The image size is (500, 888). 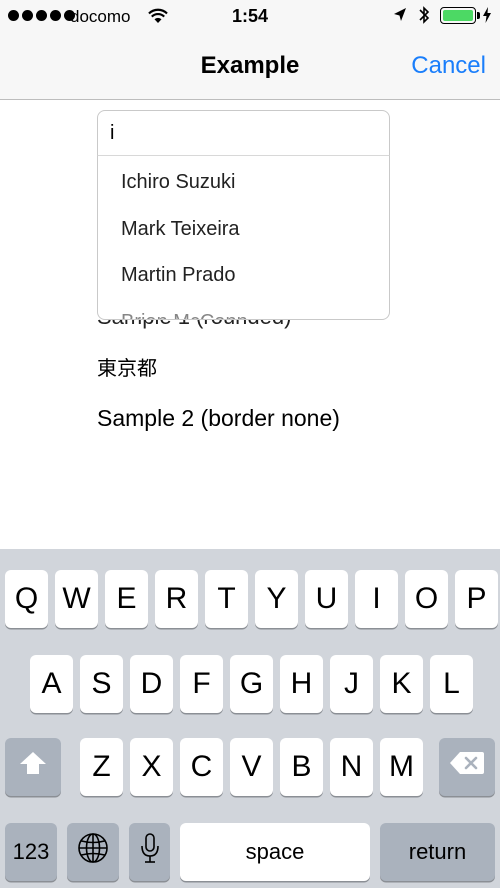 What do you see at coordinates (101, 767) in the screenshot?
I see `key-z: Z` at bounding box center [101, 767].